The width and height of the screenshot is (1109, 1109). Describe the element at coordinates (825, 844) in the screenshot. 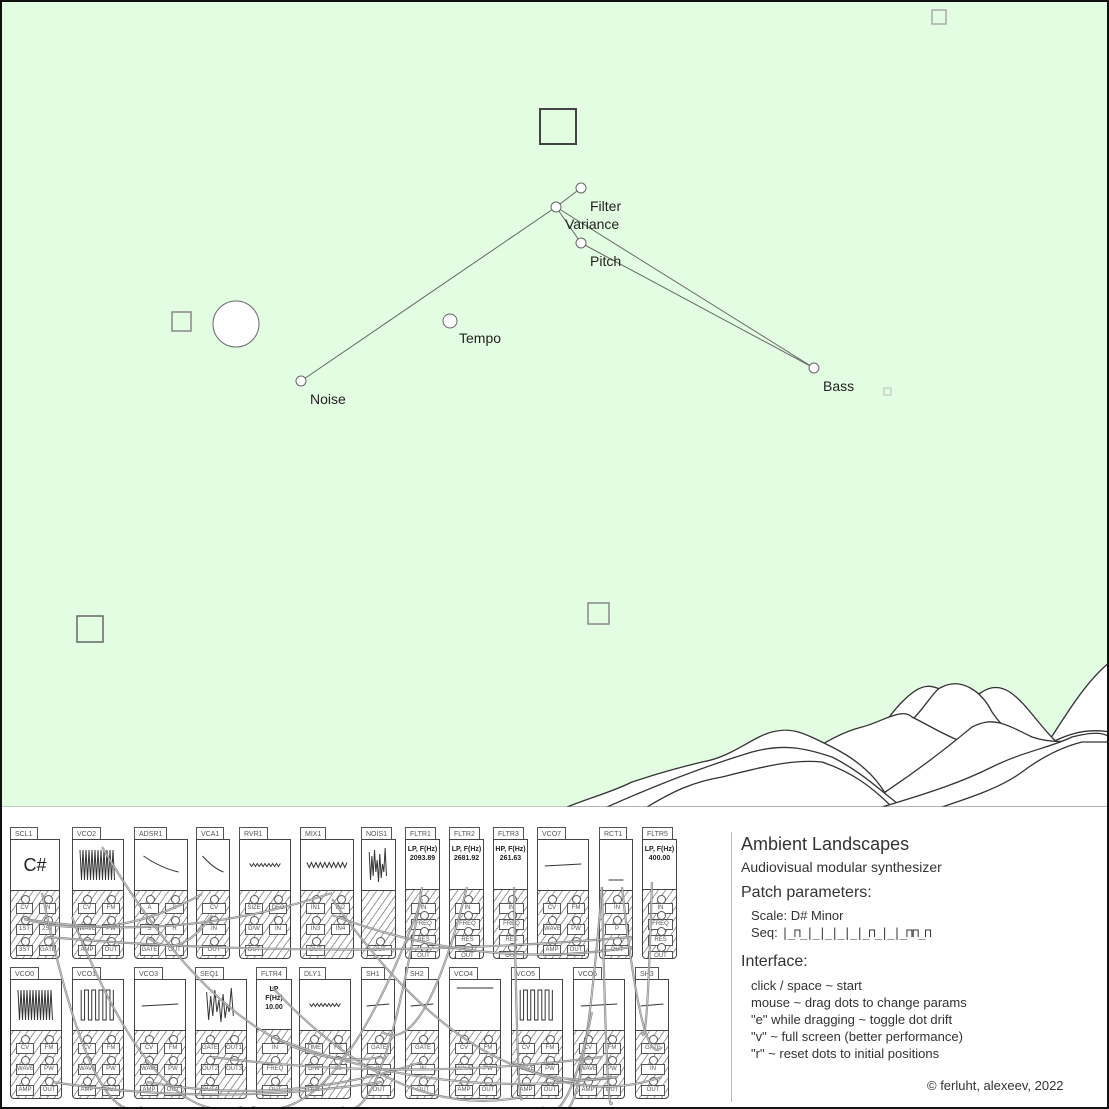

I see `app-title: Ambient Landscapes` at that location.